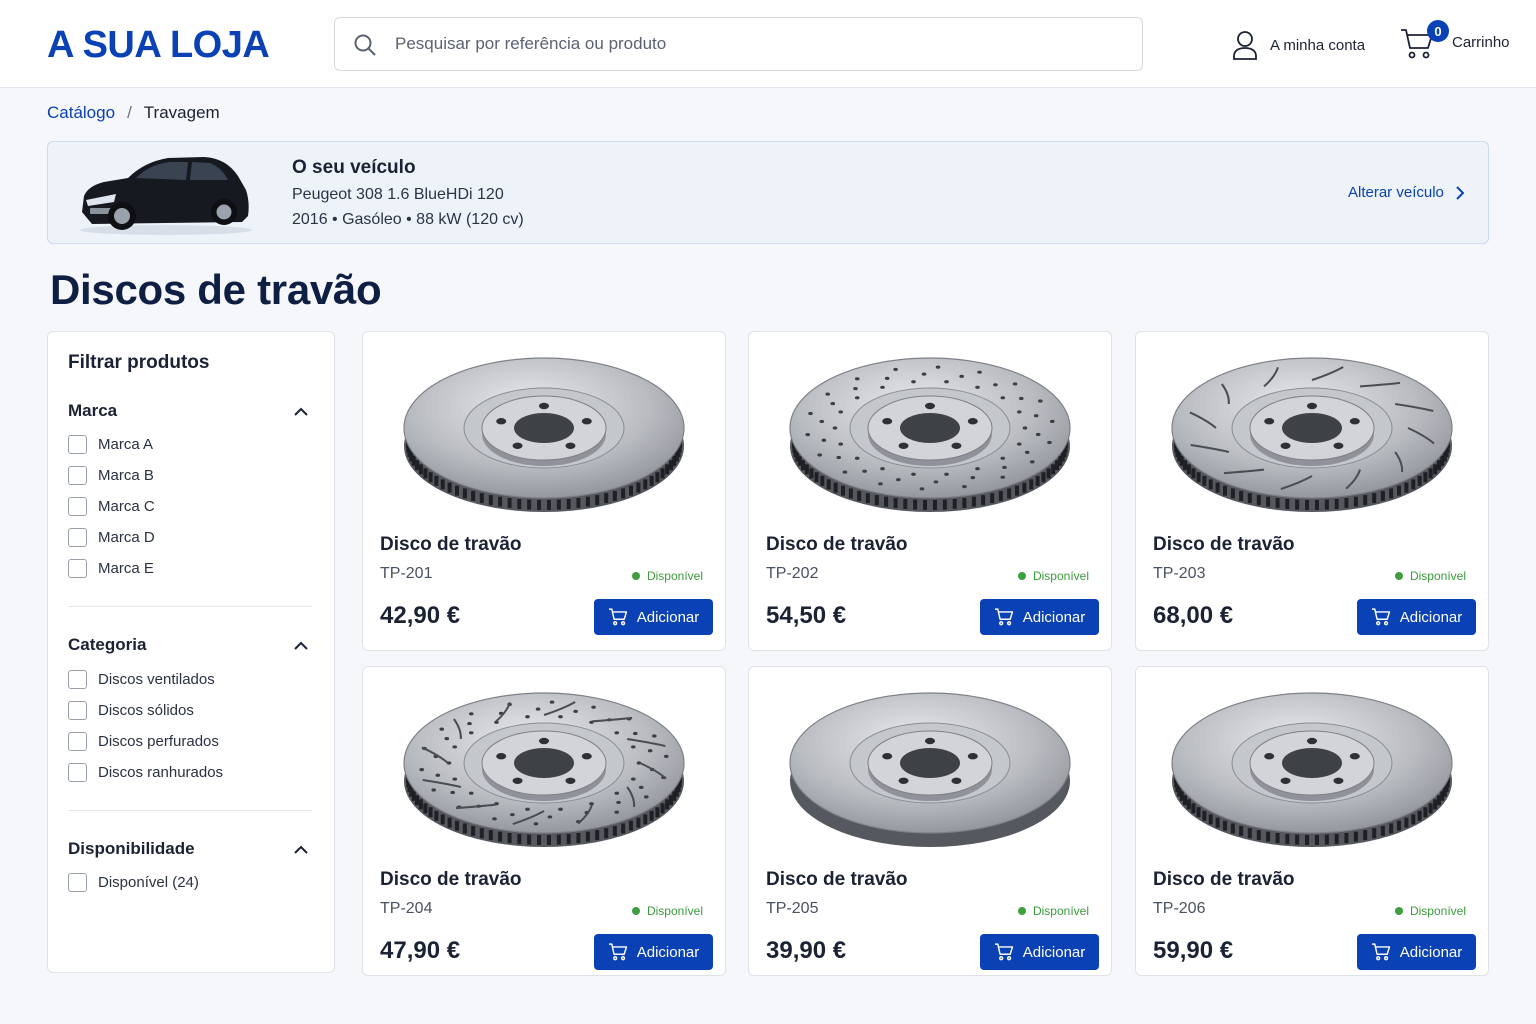 This screenshot has height=1024, width=1536. What do you see at coordinates (131, 710) in the screenshot?
I see `filter-option-solid: Discos sólidos` at bounding box center [131, 710].